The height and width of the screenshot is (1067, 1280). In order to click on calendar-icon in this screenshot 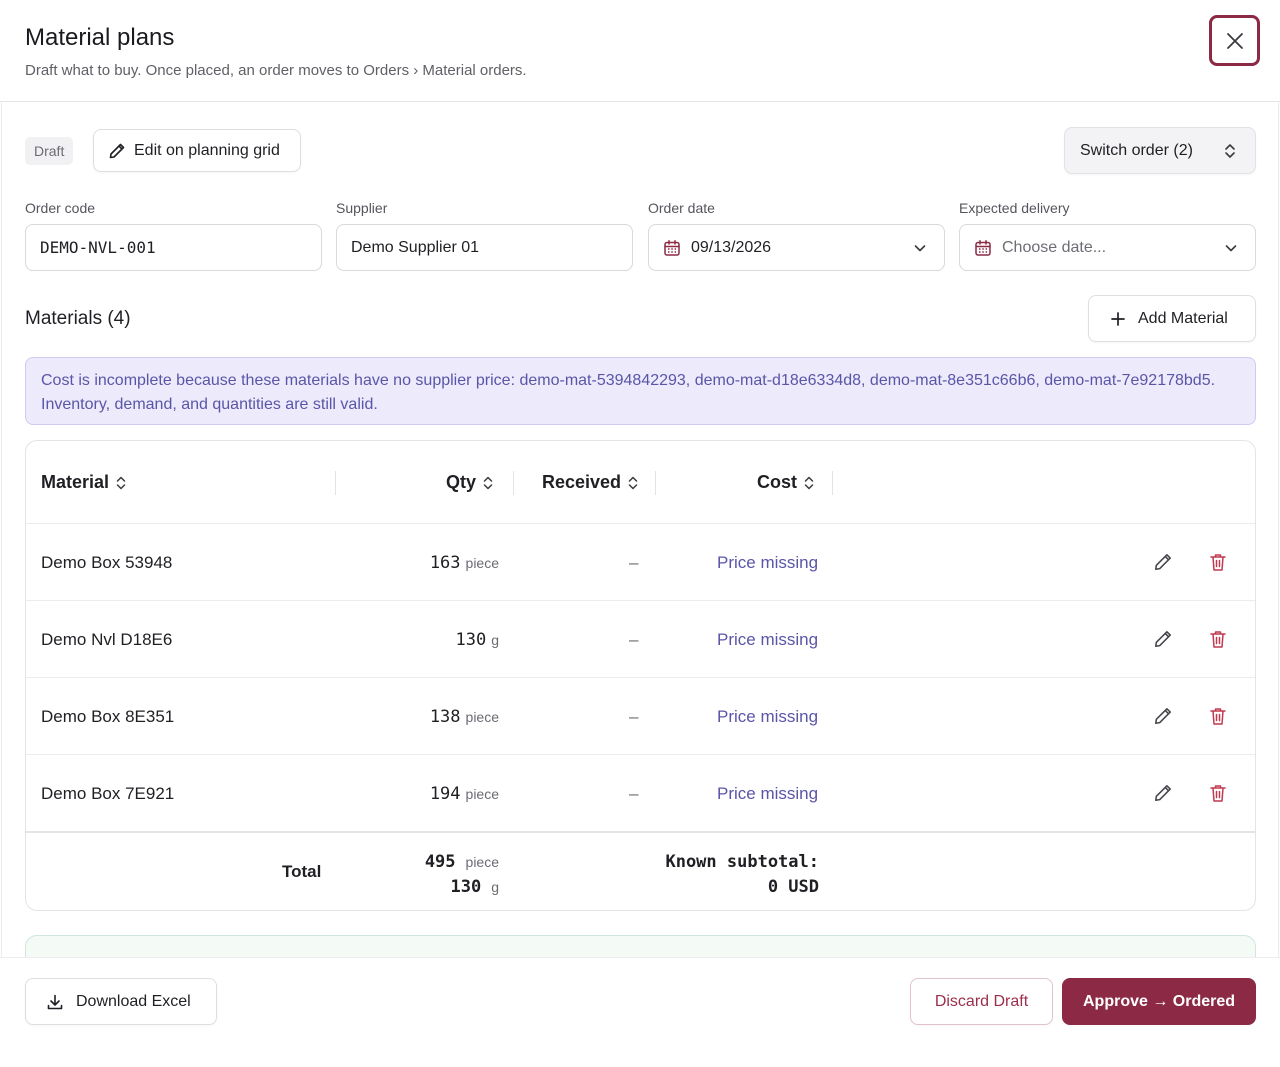, I will do `click(983, 247)`.